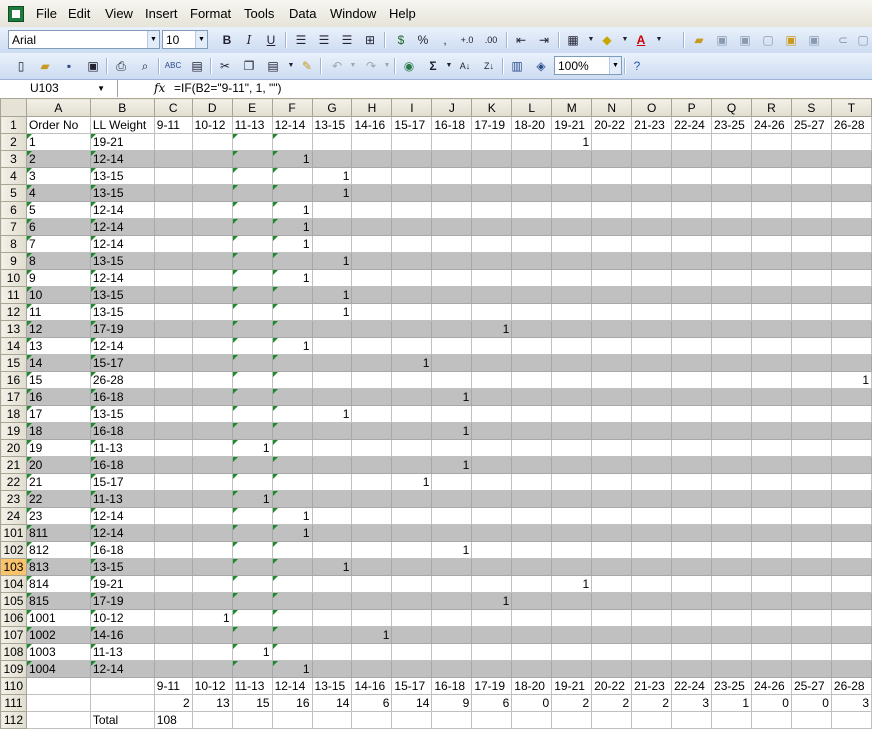  What do you see at coordinates (811, 107) in the screenshot?
I see `column-header-s: S` at bounding box center [811, 107].